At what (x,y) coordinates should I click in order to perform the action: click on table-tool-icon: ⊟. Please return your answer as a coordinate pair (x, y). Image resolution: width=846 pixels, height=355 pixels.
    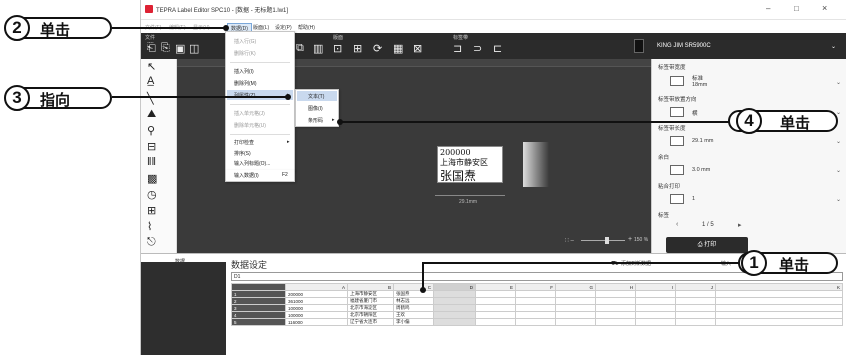
    Looking at the image, I should click on (151, 146).